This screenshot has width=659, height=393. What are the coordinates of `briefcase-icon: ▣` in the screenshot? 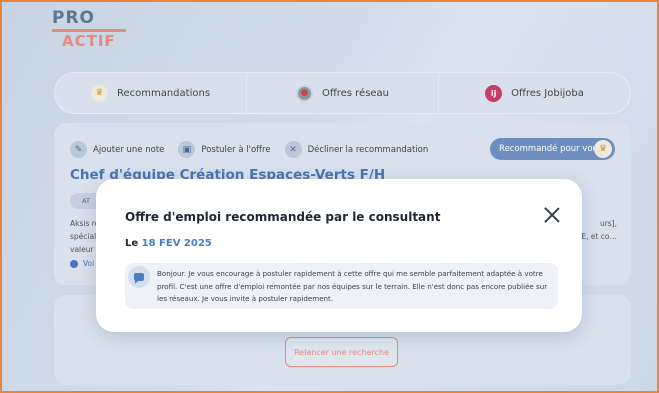 It's located at (187, 149).